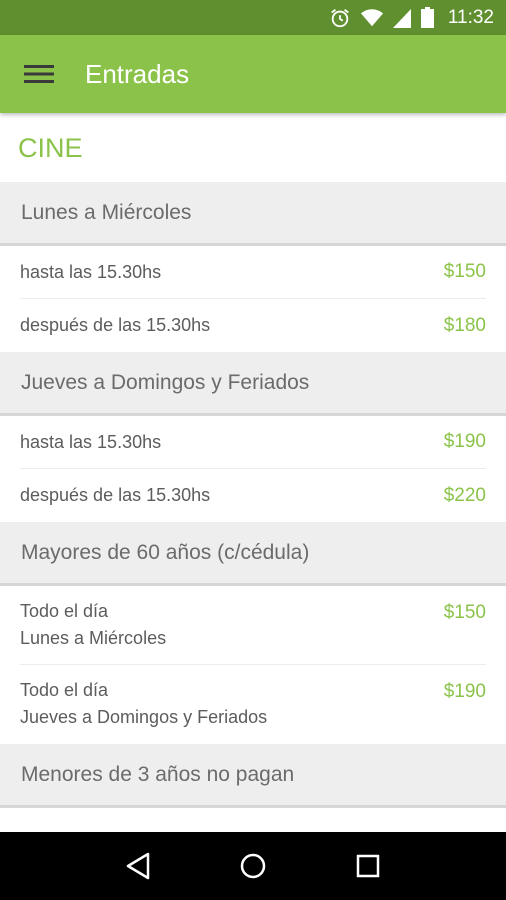 The height and width of the screenshot is (900, 506). Describe the element at coordinates (253, 17) in the screenshot. I see `status-bar: 11:32` at that location.